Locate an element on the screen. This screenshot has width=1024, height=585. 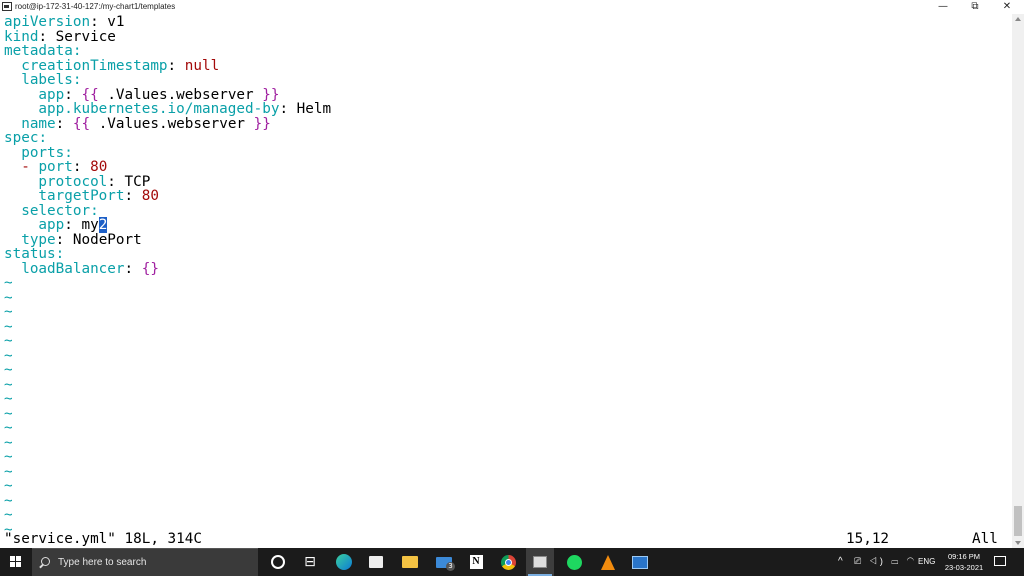
vim-scroll-indicator: All is located at coordinates (985, 539).